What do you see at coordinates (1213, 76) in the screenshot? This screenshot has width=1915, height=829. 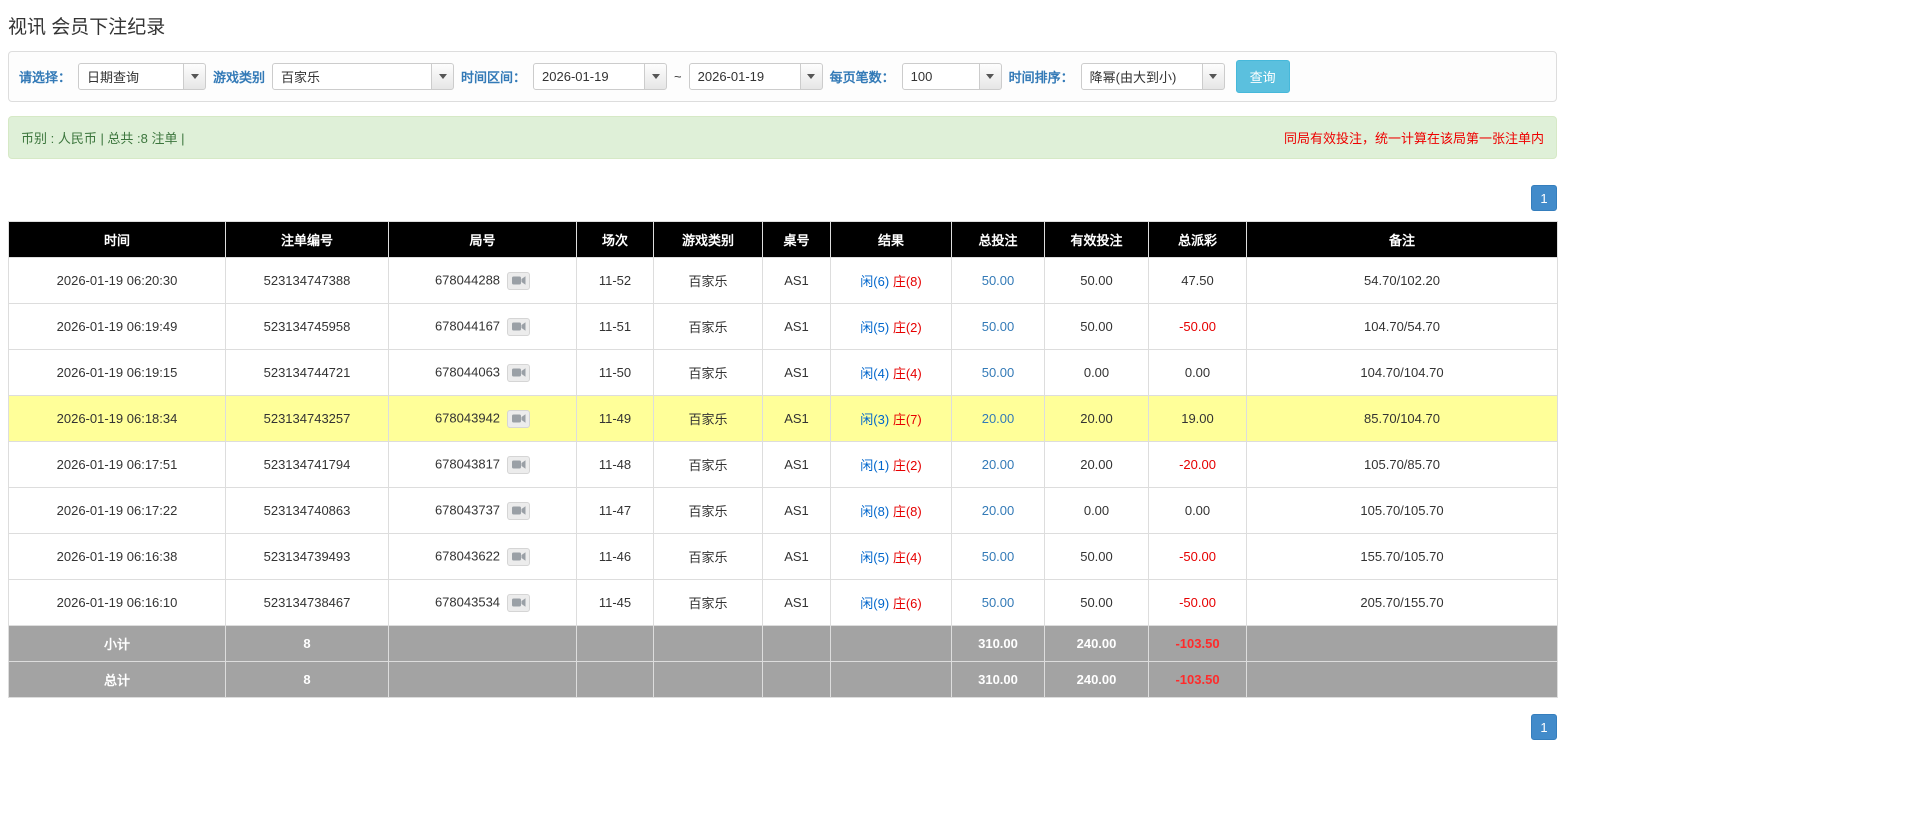 I see `sort-dropdown-button` at bounding box center [1213, 76].